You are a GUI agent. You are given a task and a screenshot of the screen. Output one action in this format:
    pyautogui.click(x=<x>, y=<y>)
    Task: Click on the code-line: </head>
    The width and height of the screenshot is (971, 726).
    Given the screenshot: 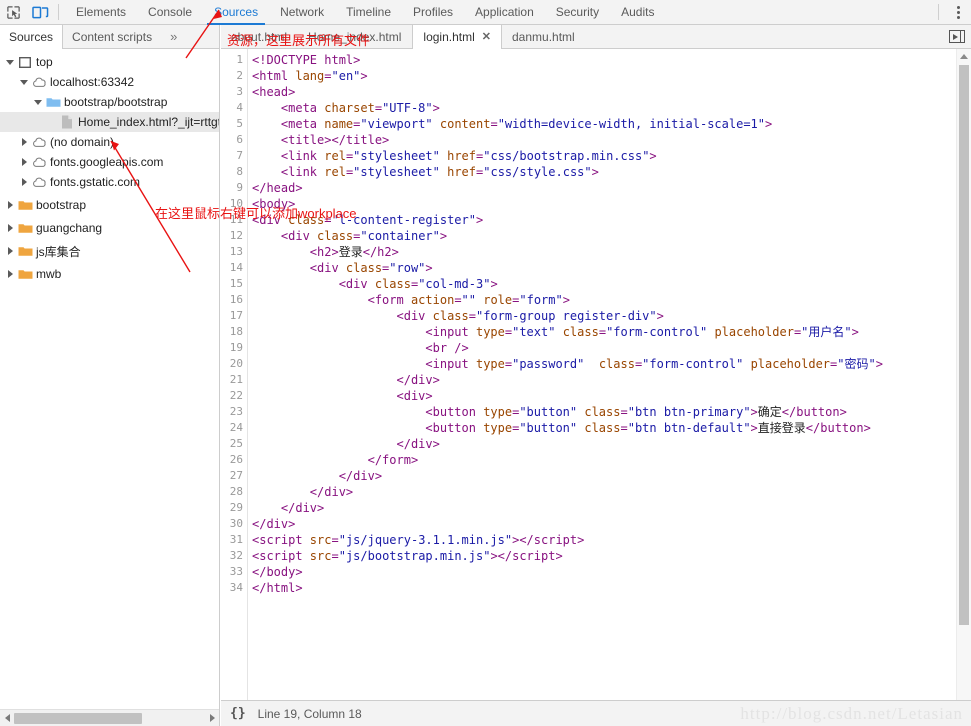 What is the action you would take?
    pyautogui.click(x=611, y=188)
    